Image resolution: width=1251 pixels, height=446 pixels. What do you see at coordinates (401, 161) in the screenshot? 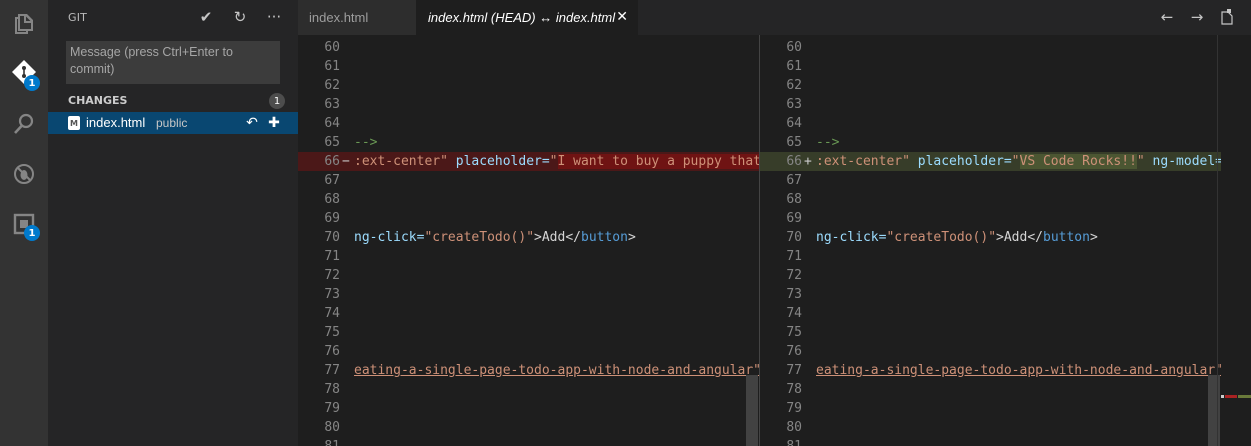
I see `code-token: :ext-center"` at bounding box center [401, 161].